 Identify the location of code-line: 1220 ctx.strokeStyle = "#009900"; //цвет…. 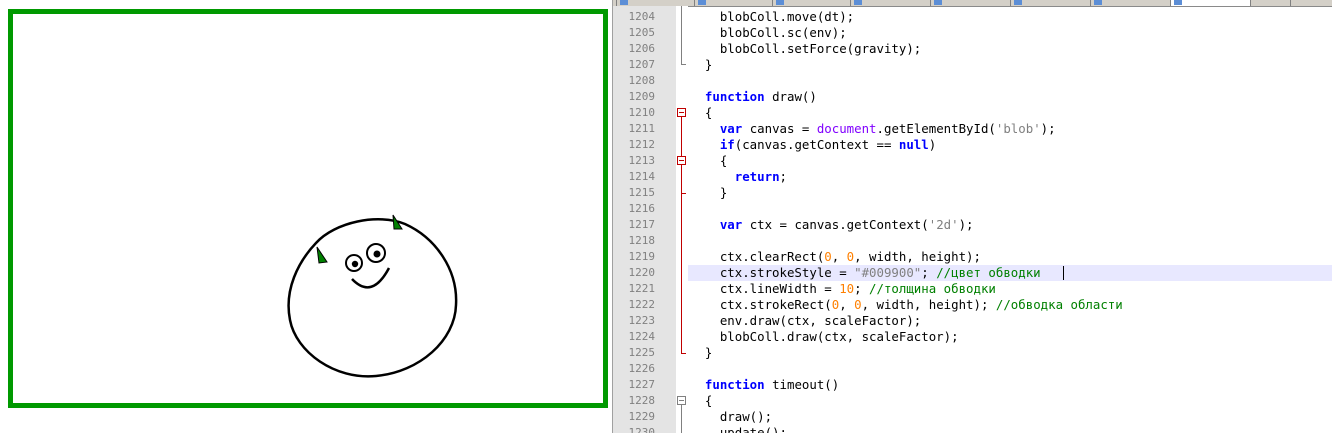
(980, 273).